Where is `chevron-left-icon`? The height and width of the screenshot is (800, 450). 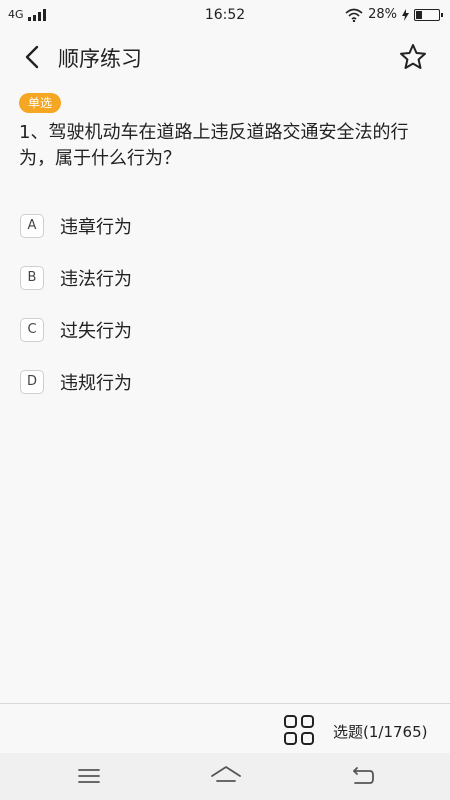 chevron-left-icon is located at coordinates (32, 57).